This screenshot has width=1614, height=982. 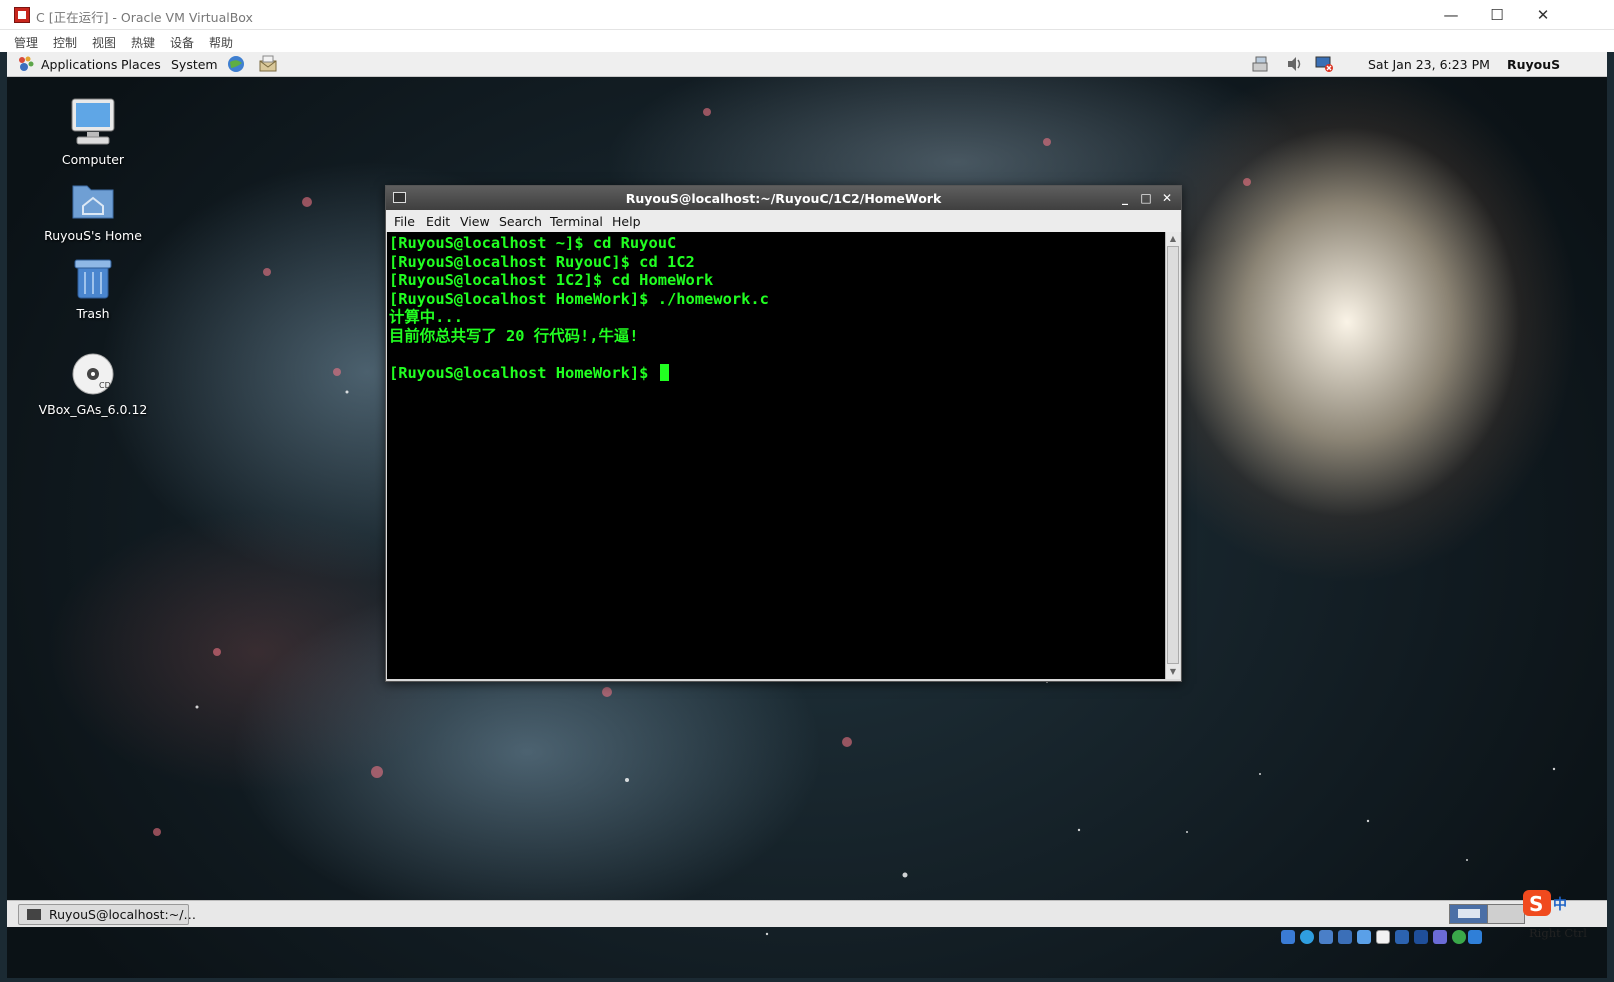 I want to click on host-key-label: Right Ctrl, so click(x=1558, y=933).